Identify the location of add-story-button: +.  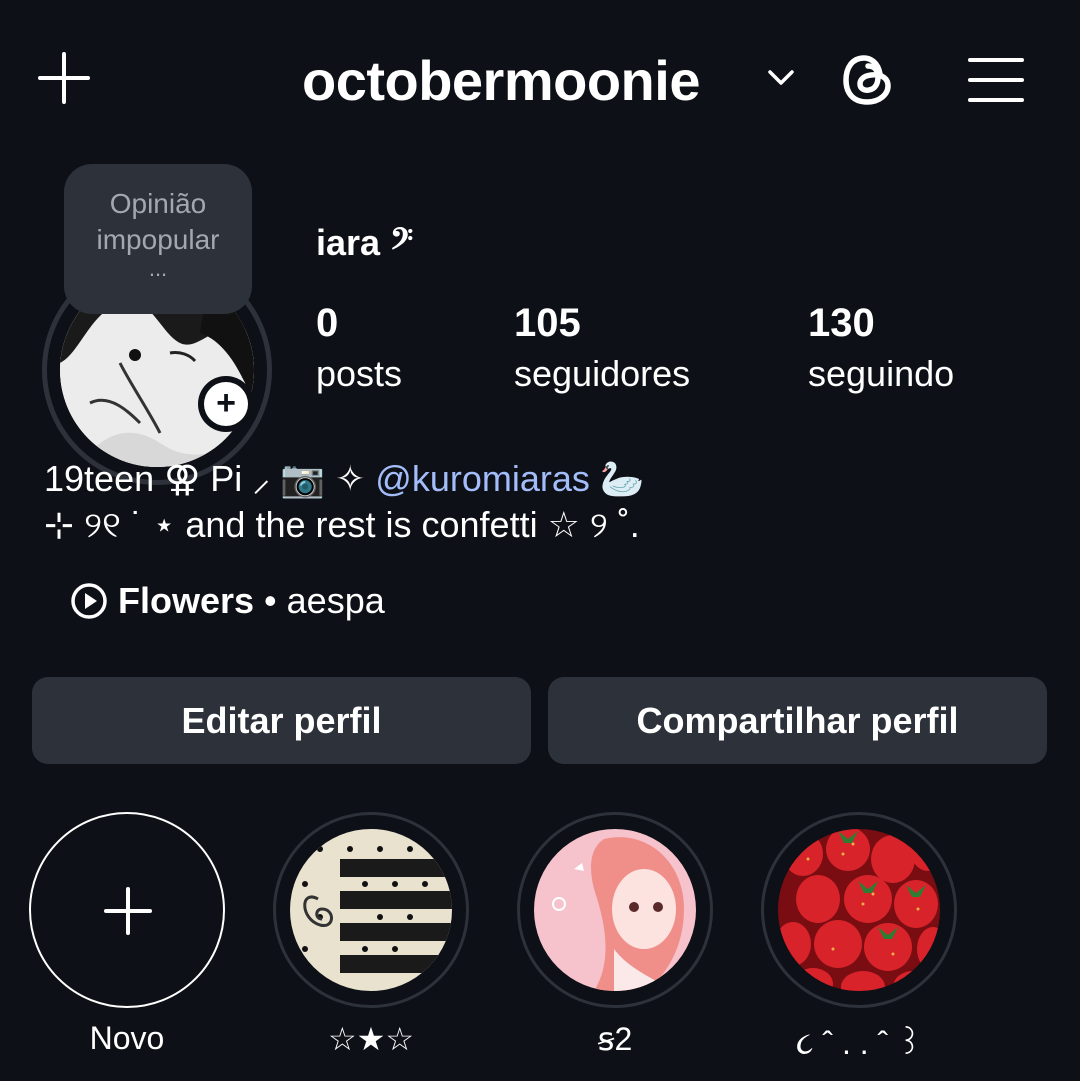
(226, 404).